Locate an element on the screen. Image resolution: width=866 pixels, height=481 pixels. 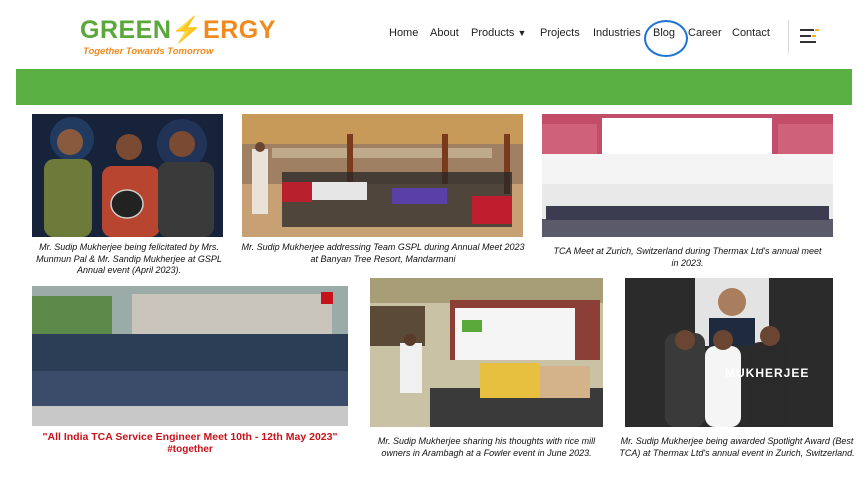
photo-annual-meet is located at coordinates (382, 175).